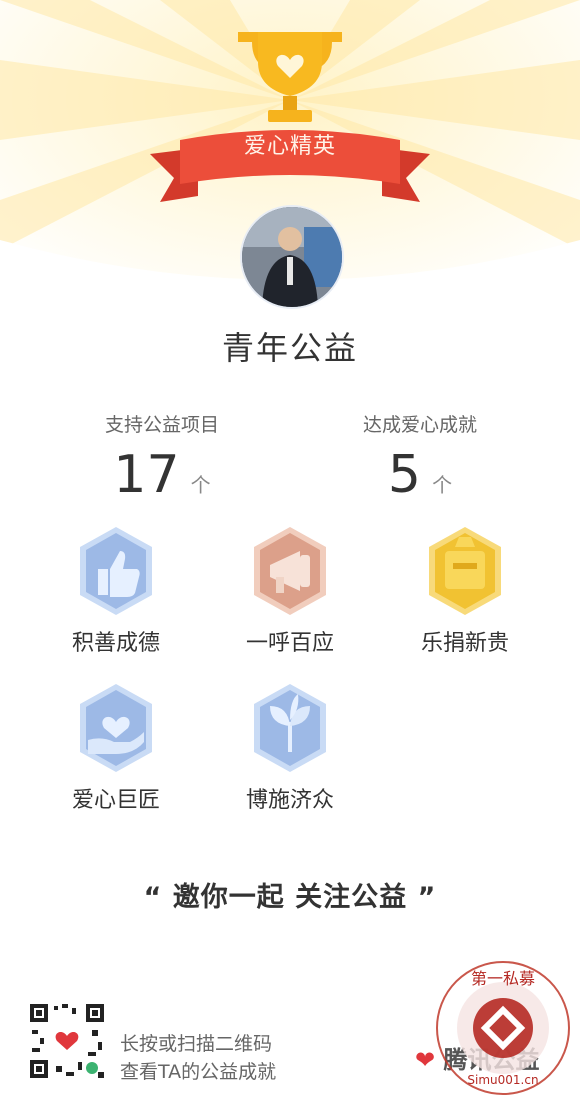 The width and height of the screenshot is (580, 1104). Describe the element at coordinates (161, 425) in the screenshot. I see `stat-label: 支持公益项目` at that location.